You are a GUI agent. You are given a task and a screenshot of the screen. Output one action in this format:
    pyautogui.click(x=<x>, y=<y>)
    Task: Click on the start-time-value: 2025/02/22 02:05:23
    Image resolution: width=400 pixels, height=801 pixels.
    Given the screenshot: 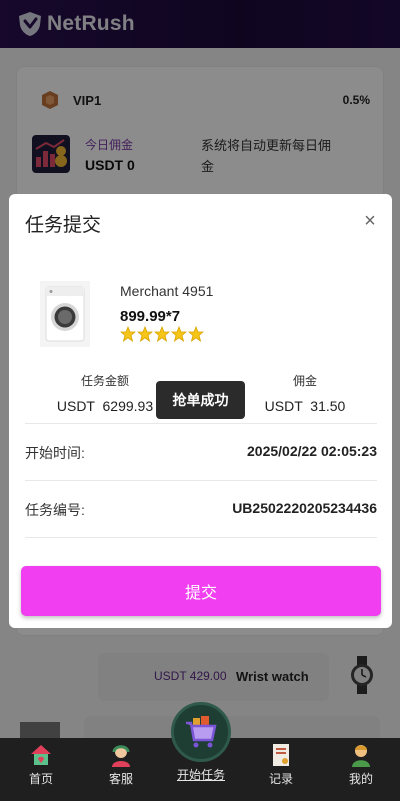 What is the action you would take?
    pyautogui.click(x=312, y=451)
    